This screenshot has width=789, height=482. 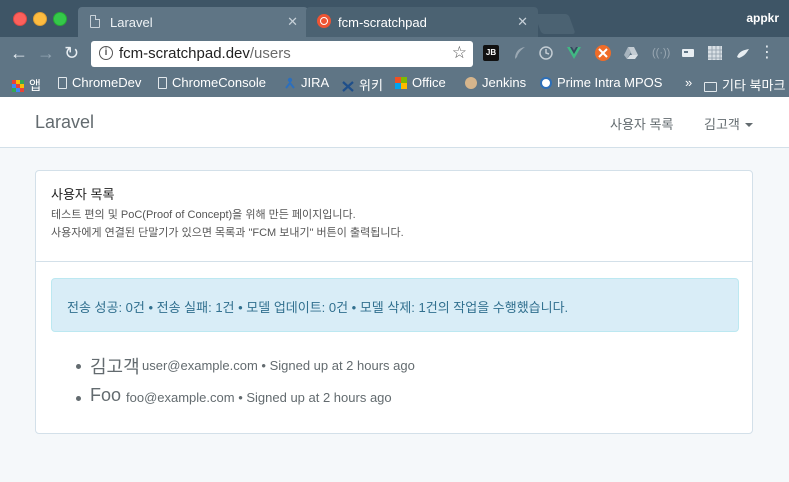 I want to click on jetbrains-extension-icon: JB, so click(x=491, y=53).